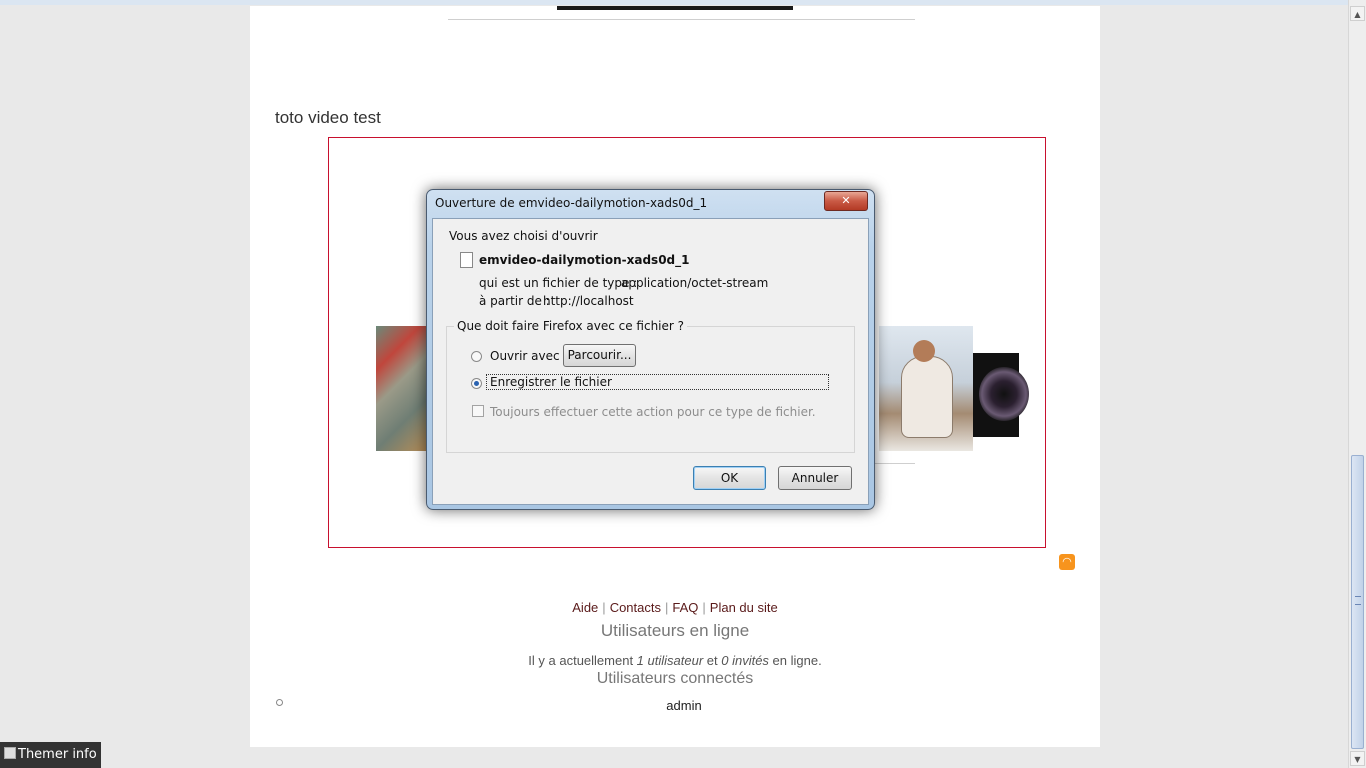 The width and height of the screenshot is (1366, 768). Describe the element at coordinates (1004, 394) in the screenshot. I see `dark-orb` at that location.